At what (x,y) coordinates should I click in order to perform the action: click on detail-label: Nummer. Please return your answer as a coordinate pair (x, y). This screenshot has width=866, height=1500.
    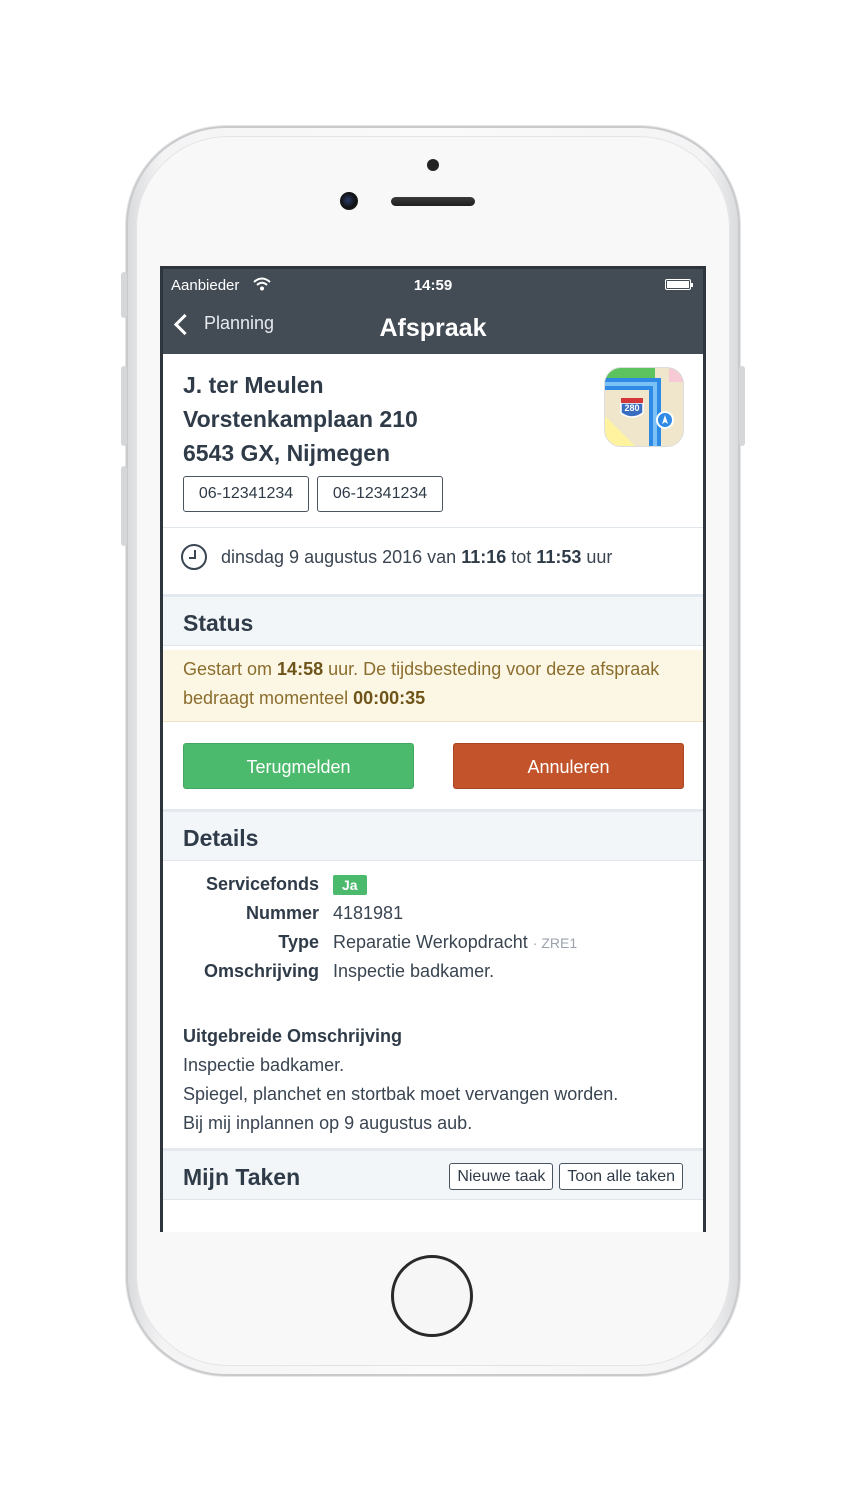
    Looking at the image, I should click on (282, 913).